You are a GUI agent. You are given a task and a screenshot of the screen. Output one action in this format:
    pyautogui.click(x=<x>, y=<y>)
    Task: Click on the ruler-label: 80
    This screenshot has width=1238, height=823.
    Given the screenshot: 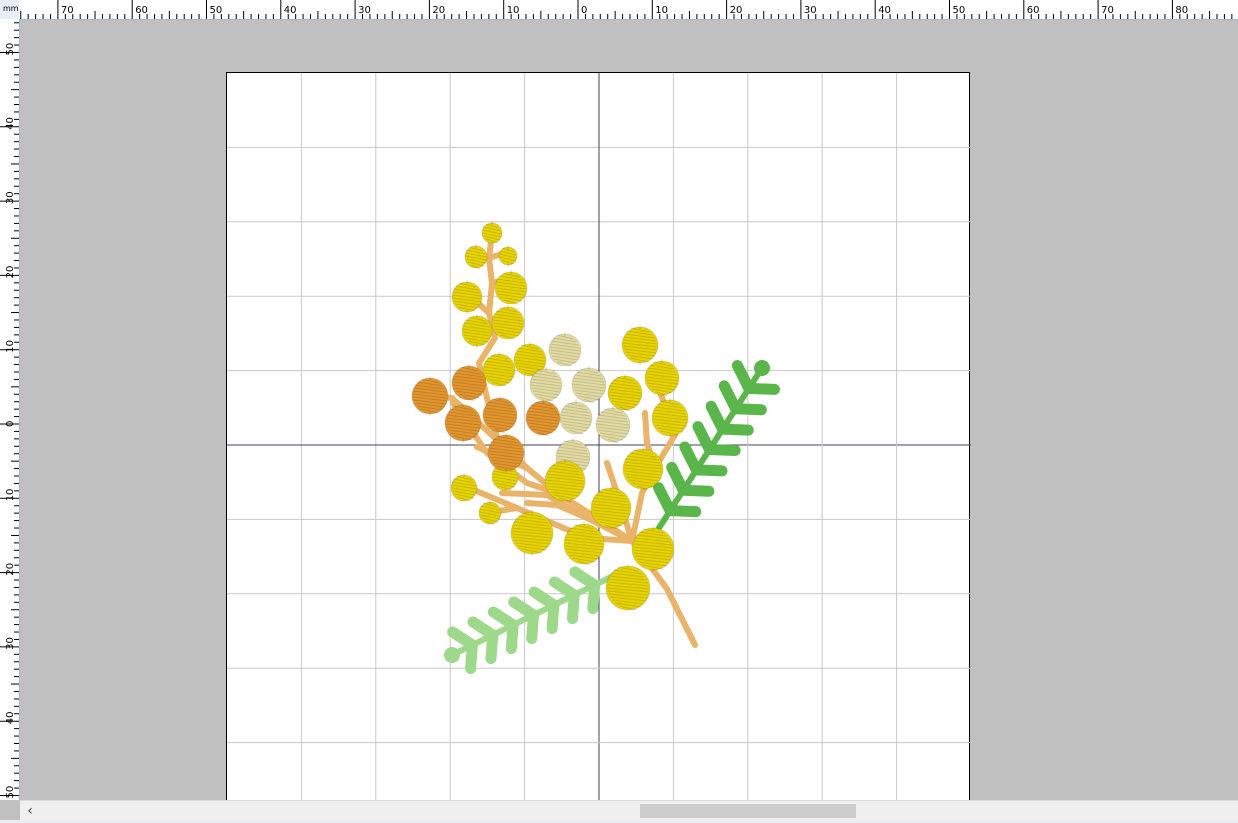 What is the action you would take?
    pyautogui.click(x=1181, y=10)
    